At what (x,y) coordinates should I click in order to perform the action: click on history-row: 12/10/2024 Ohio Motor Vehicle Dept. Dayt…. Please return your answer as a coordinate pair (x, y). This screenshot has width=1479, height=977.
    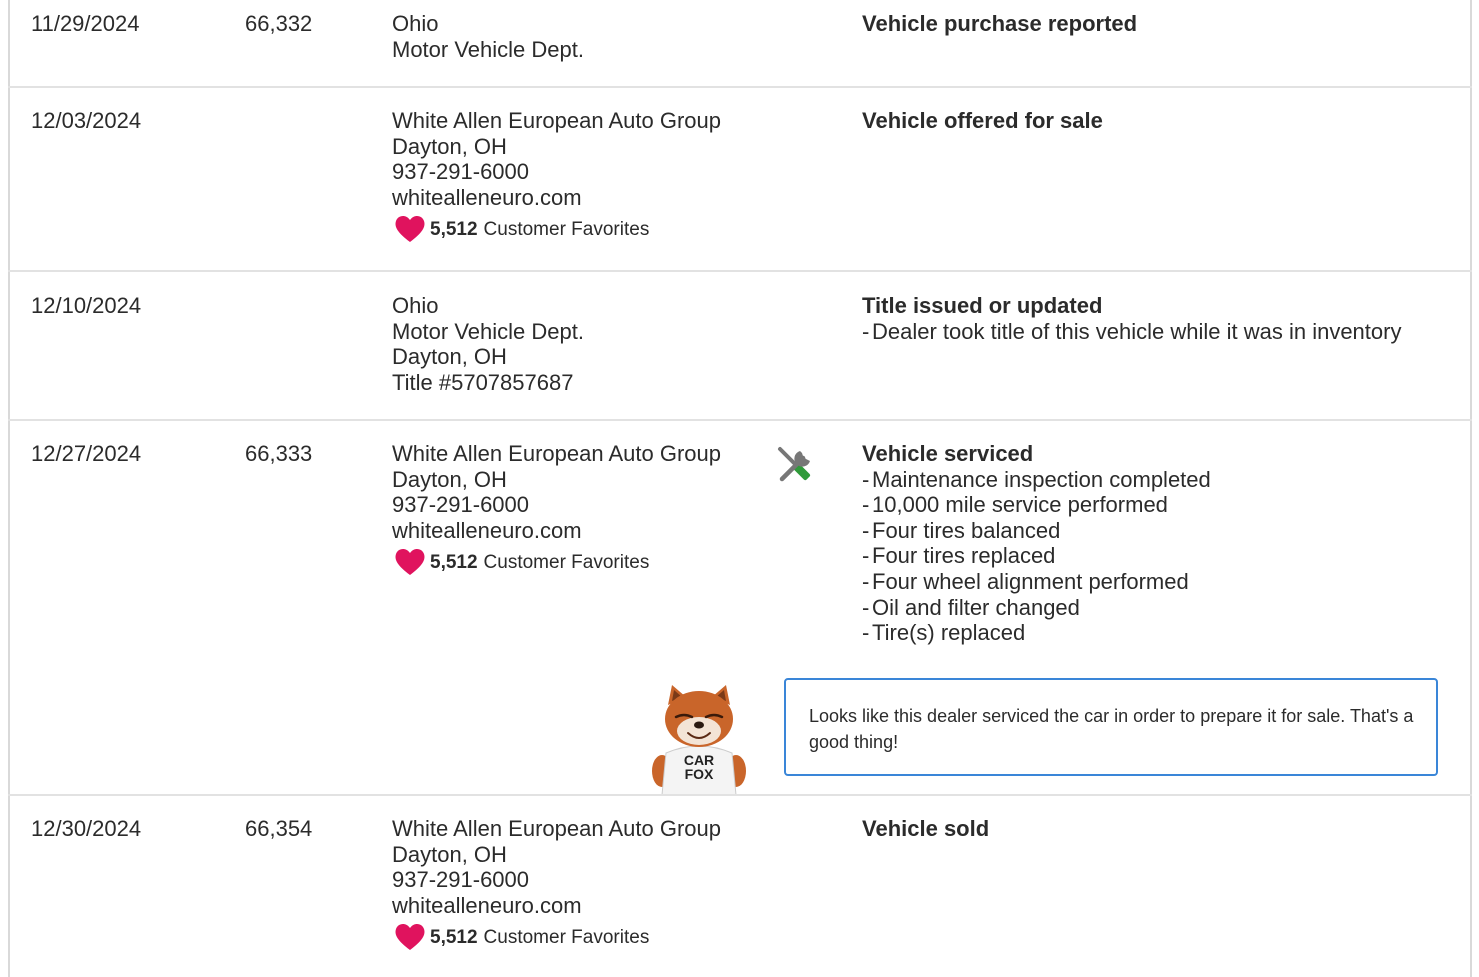
    Looking at the image, I should click on (740, 346).